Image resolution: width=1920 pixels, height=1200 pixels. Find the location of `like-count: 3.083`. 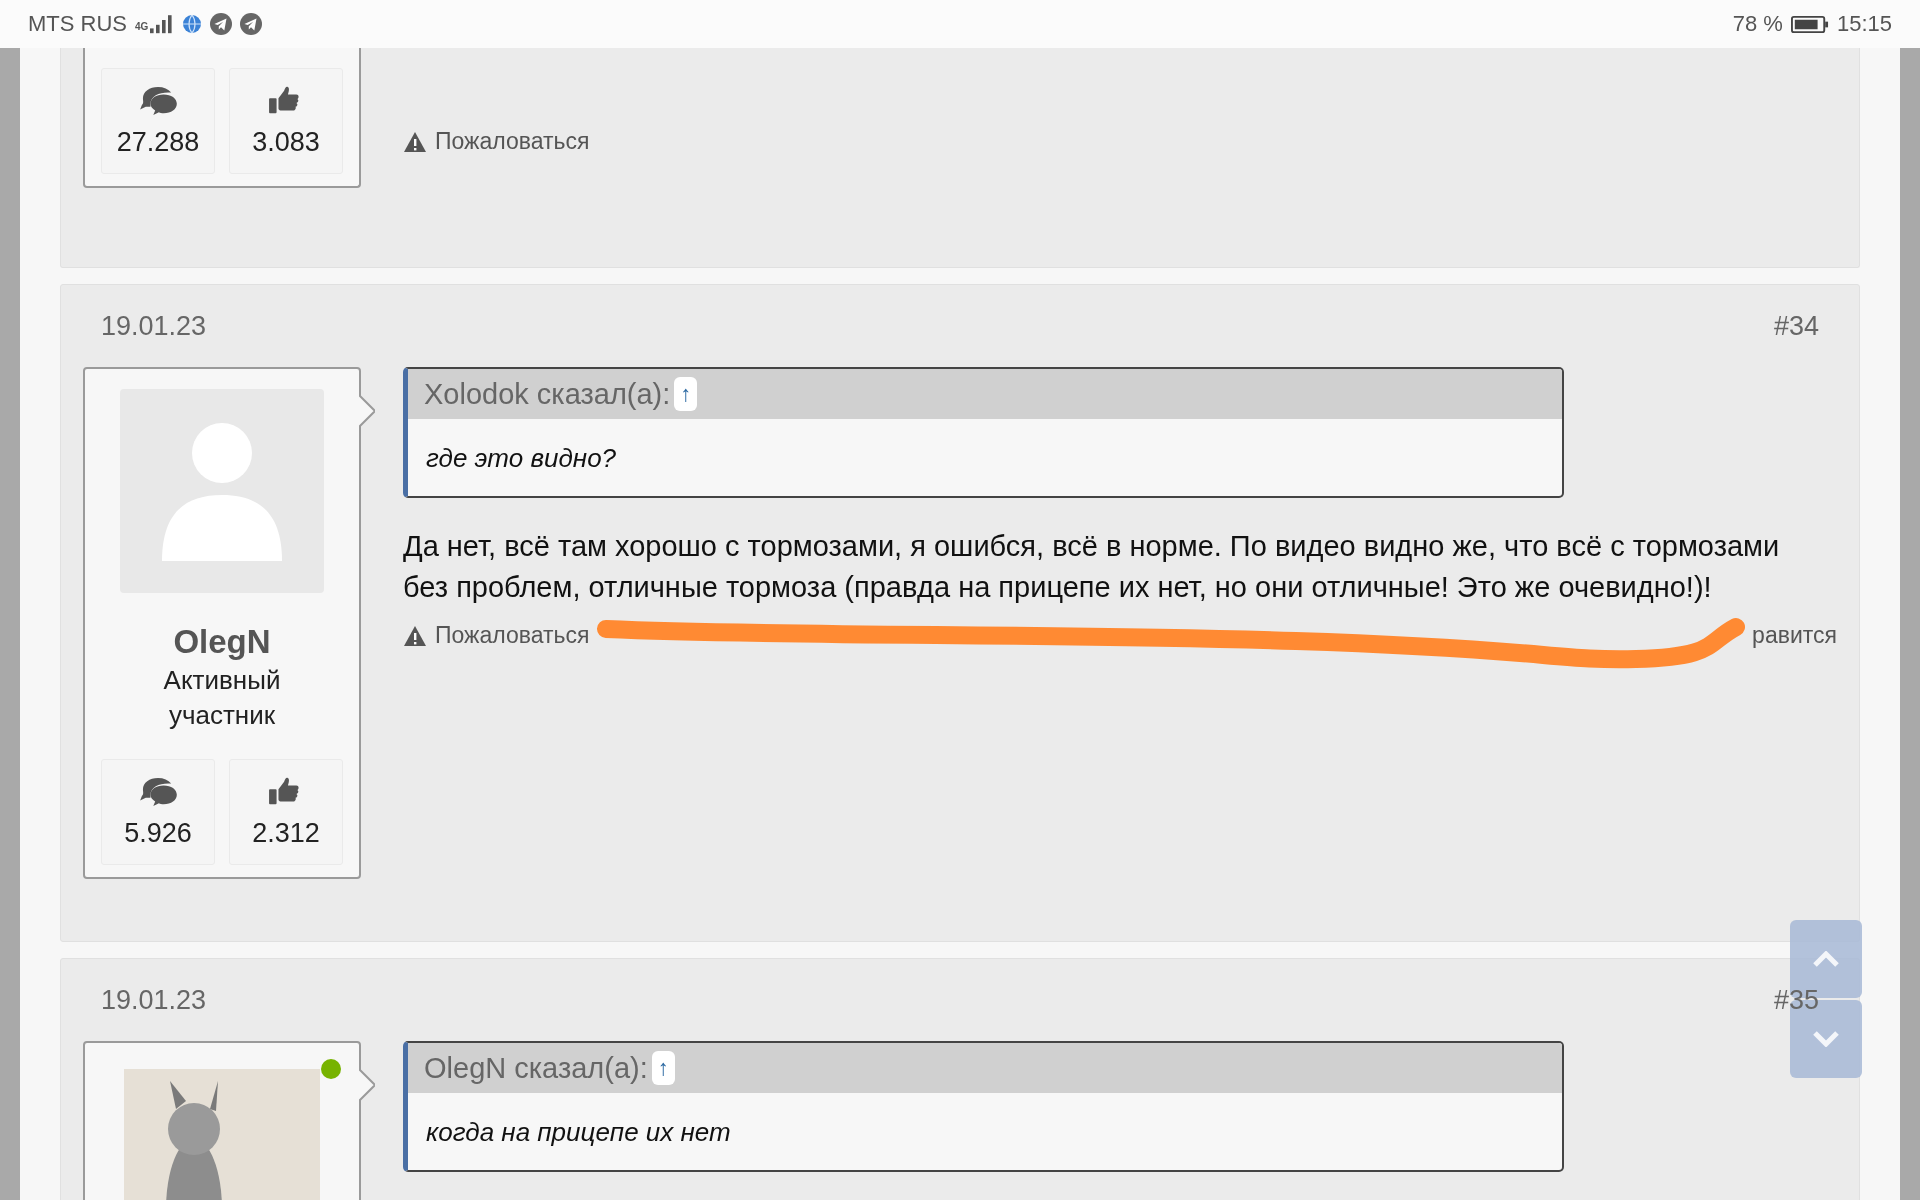

like-count: 3.083 is located at coordinates (286, 142).